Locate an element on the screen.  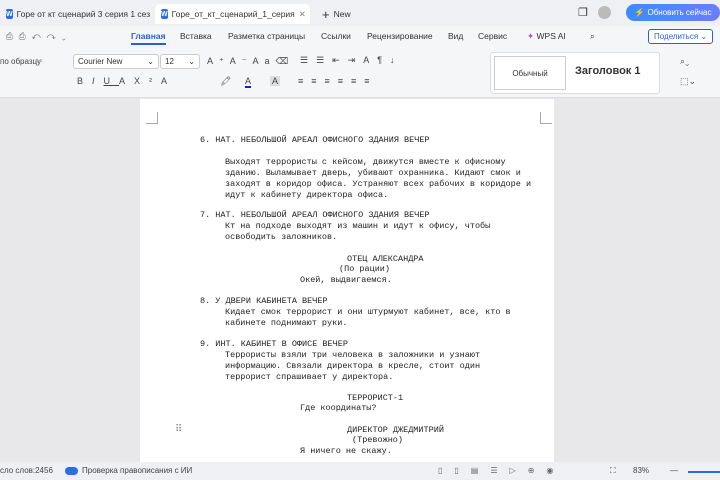
document-line: Окей, выдвигаемся. is located at coordinates (346, 280).